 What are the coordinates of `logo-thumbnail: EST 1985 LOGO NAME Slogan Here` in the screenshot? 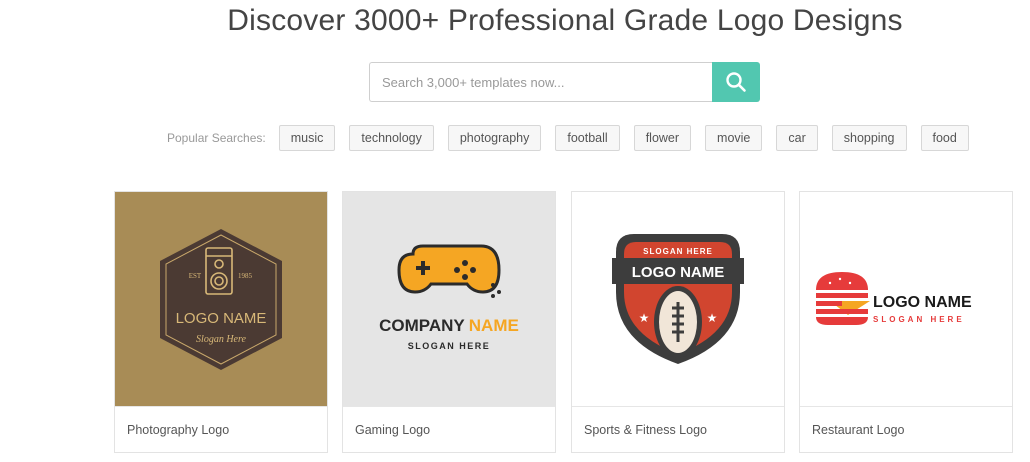 It's located at (221, 299).